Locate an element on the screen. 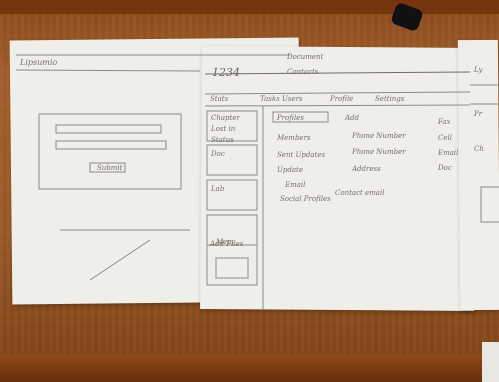  col1-0: Chapter is located at coordinates (225, 118).